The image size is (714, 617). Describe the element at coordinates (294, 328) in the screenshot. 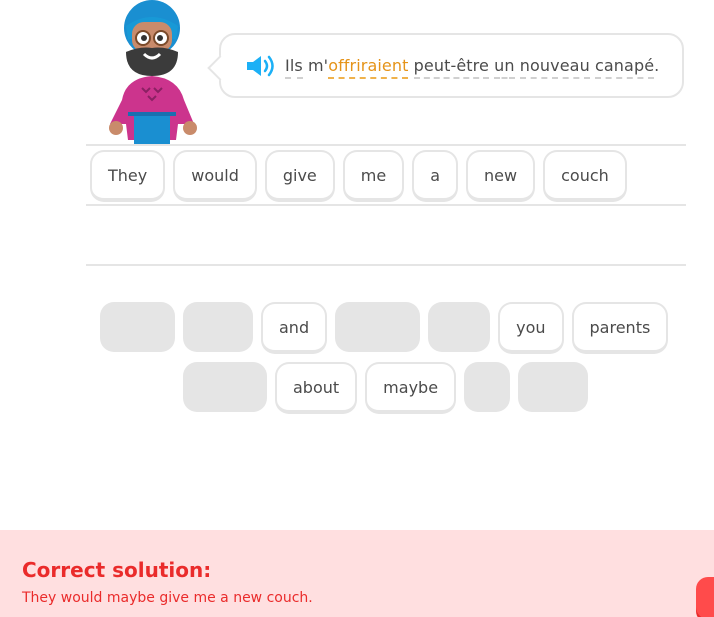

I see `word-bank-tile: and` at that location.